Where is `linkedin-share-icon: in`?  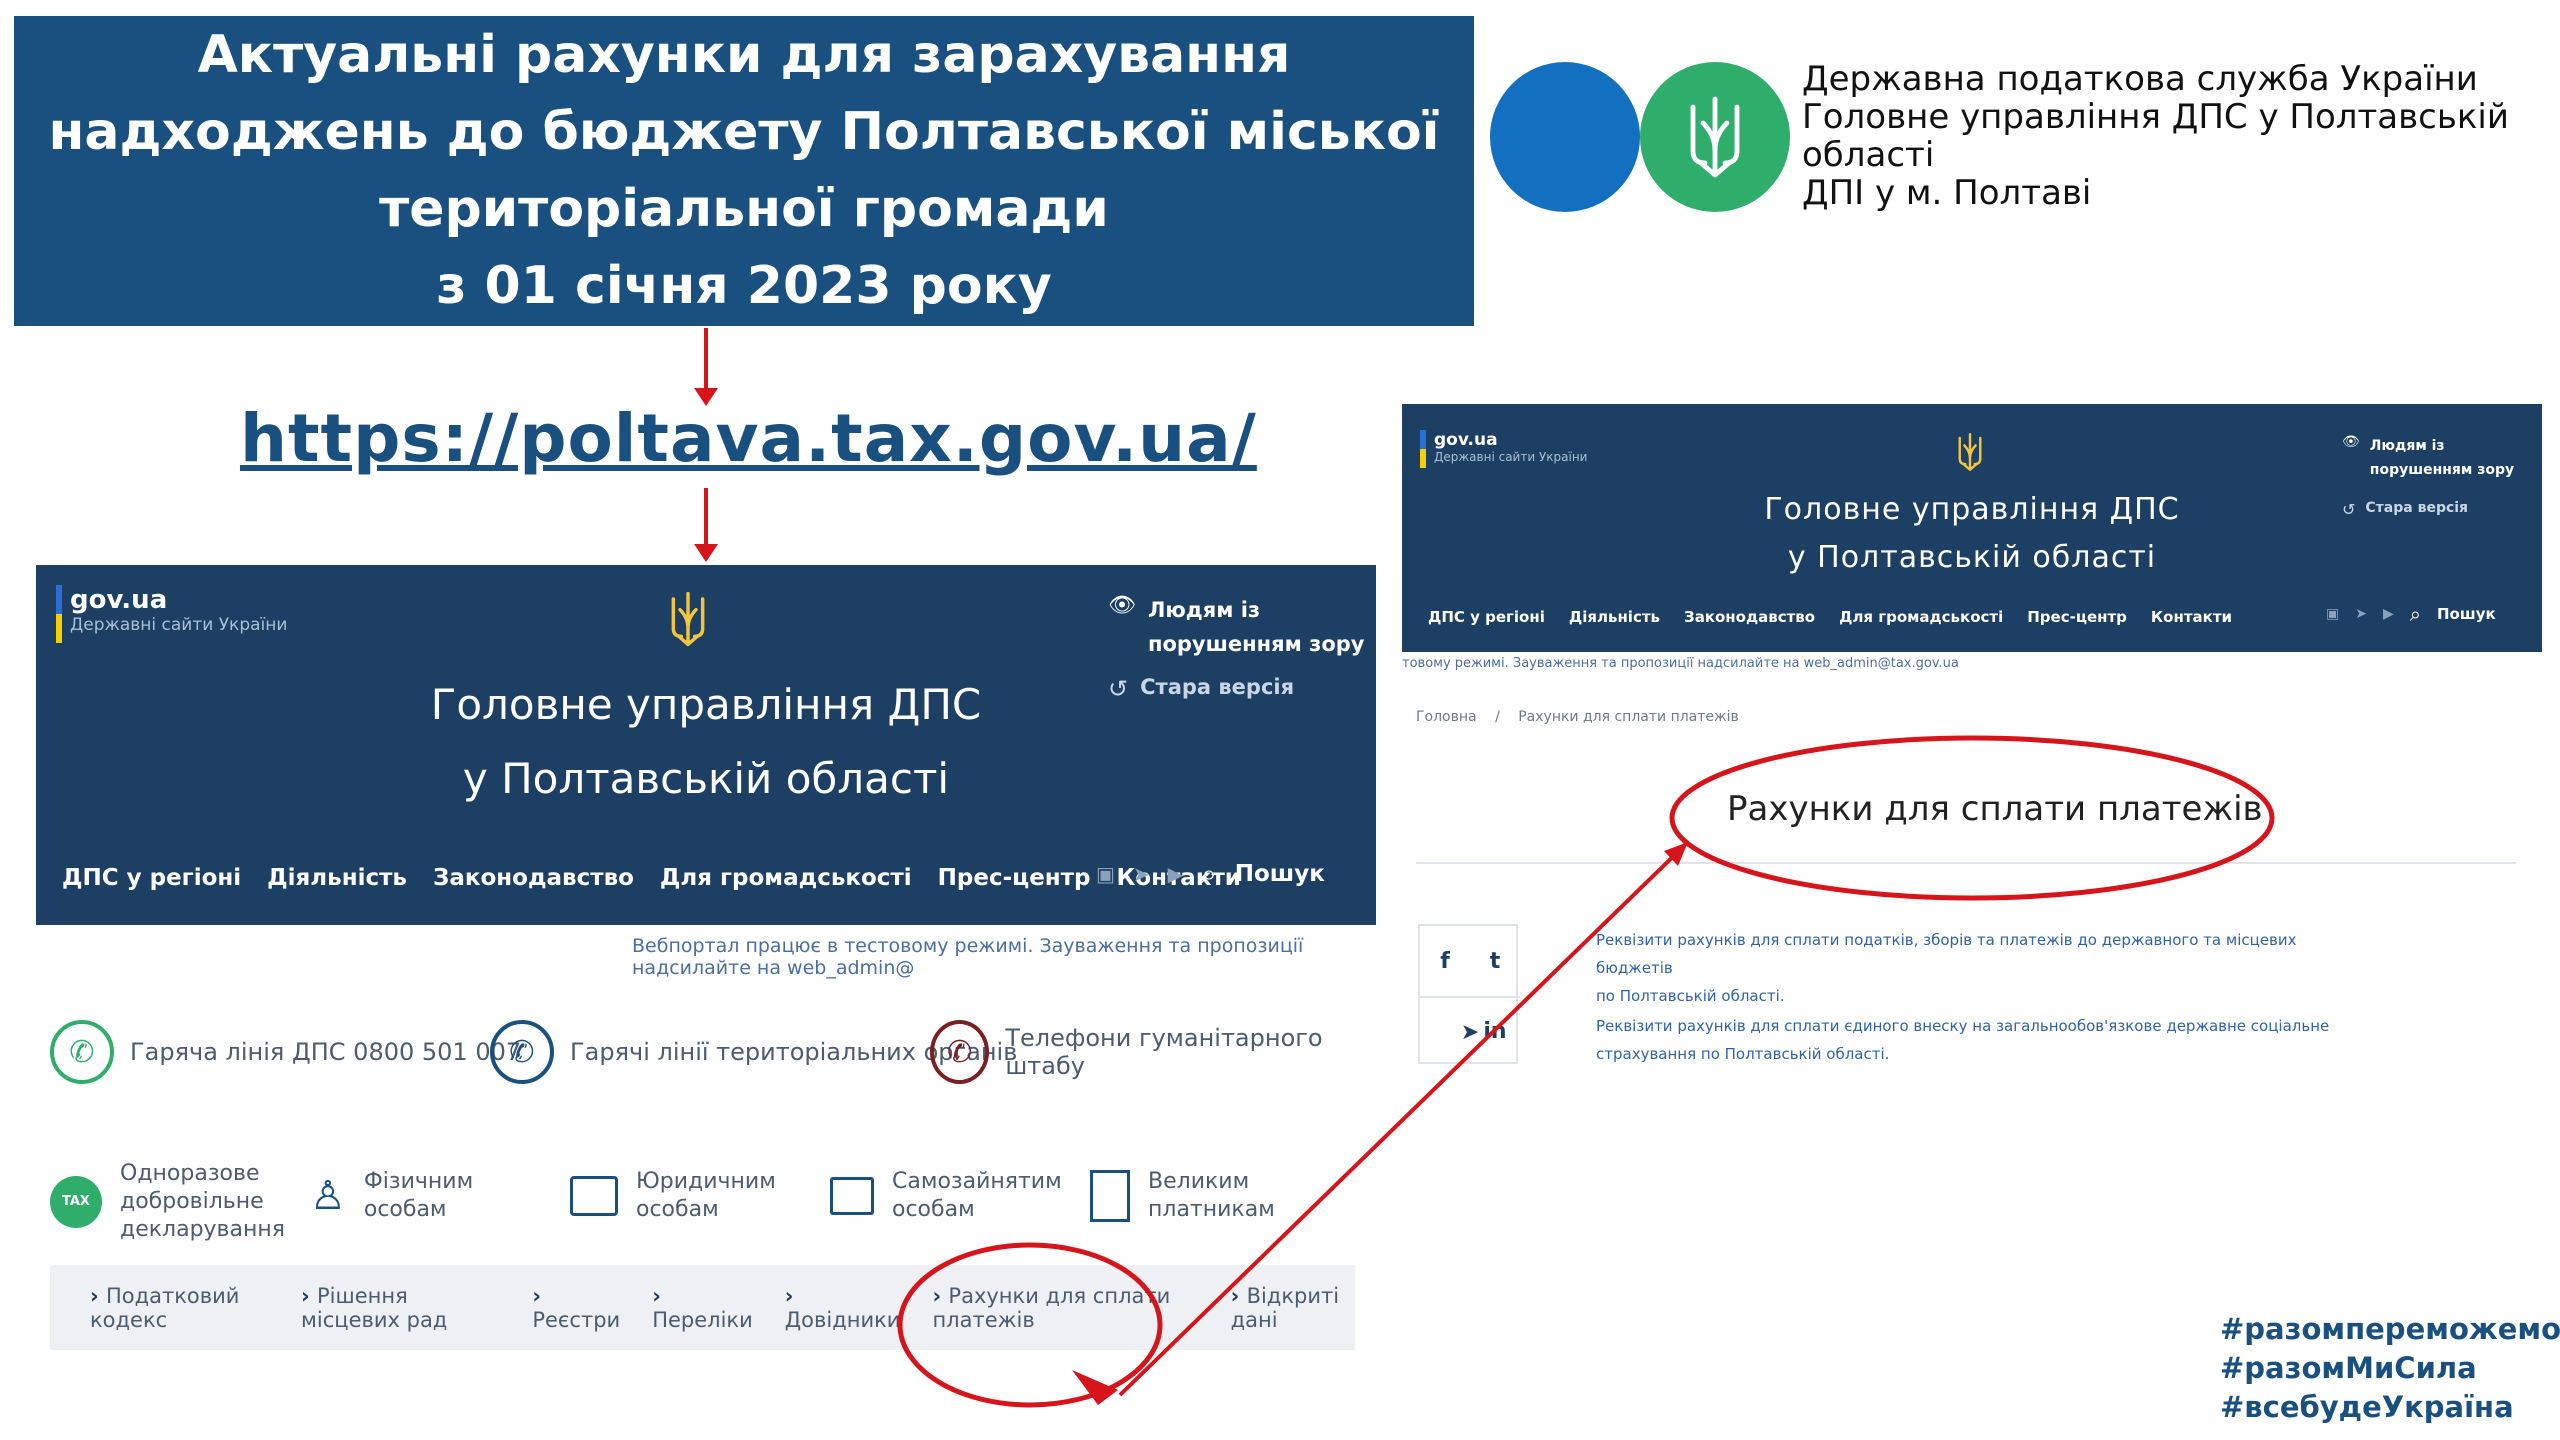
linkedin-share-icon: in is located at coordinates (1495, 1031).